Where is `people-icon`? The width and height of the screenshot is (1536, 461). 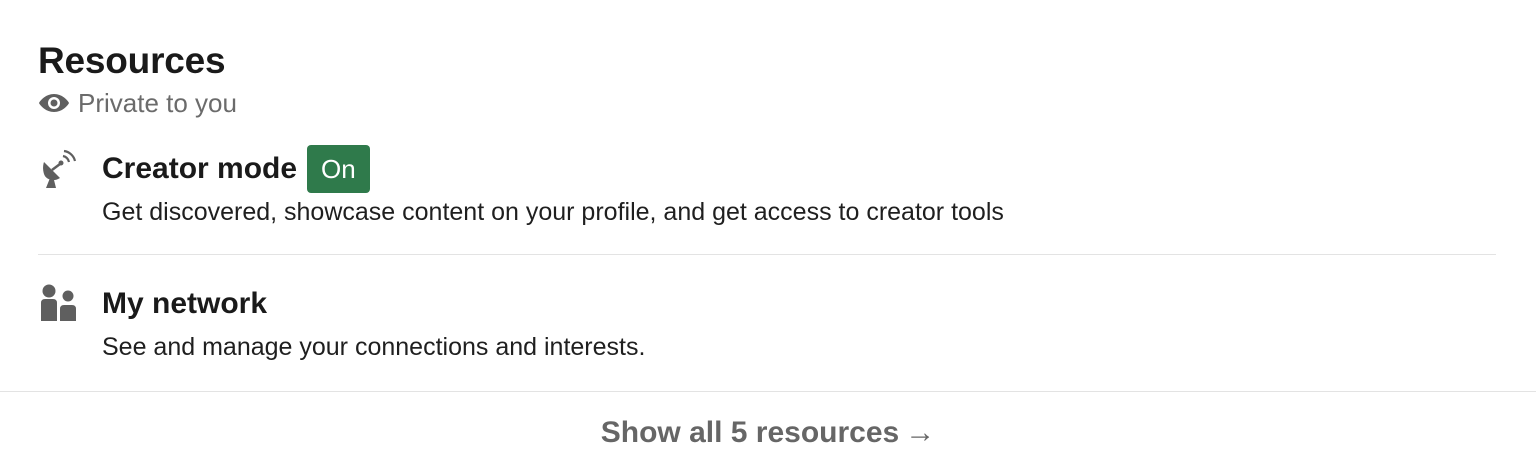 people-icon is located at coordinates (58, 324).